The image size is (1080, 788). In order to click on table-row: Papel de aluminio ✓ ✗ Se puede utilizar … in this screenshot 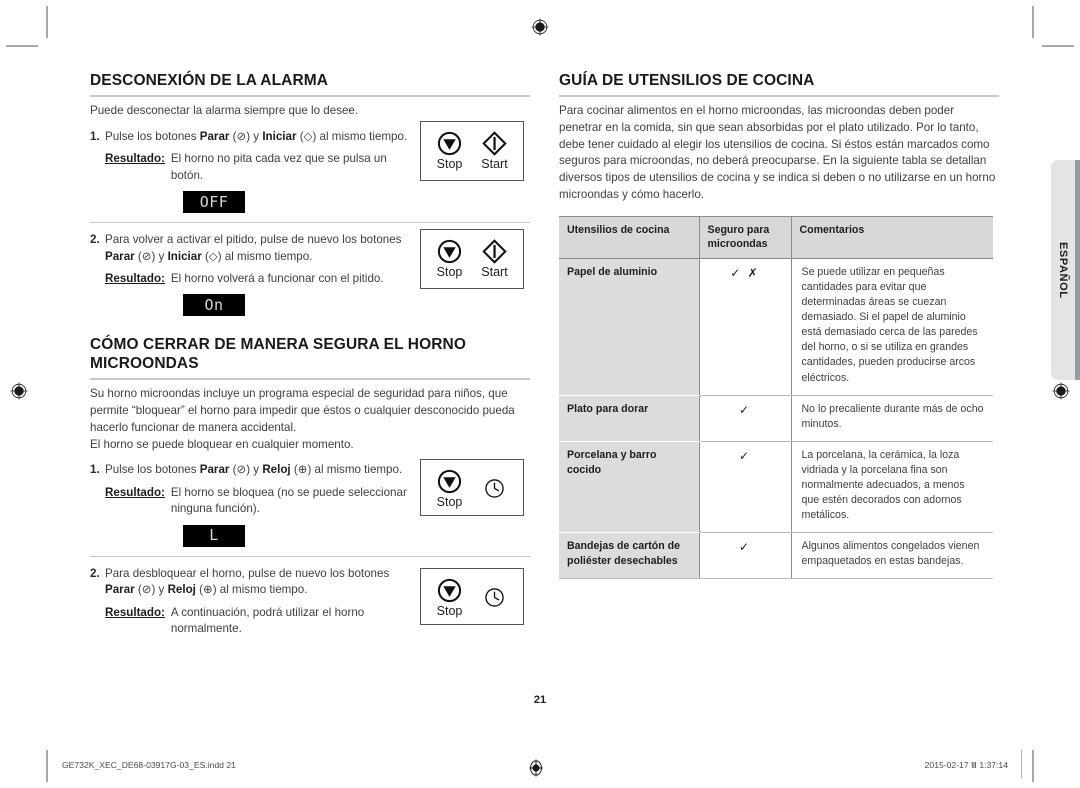, I will do `click(776, 327)`.